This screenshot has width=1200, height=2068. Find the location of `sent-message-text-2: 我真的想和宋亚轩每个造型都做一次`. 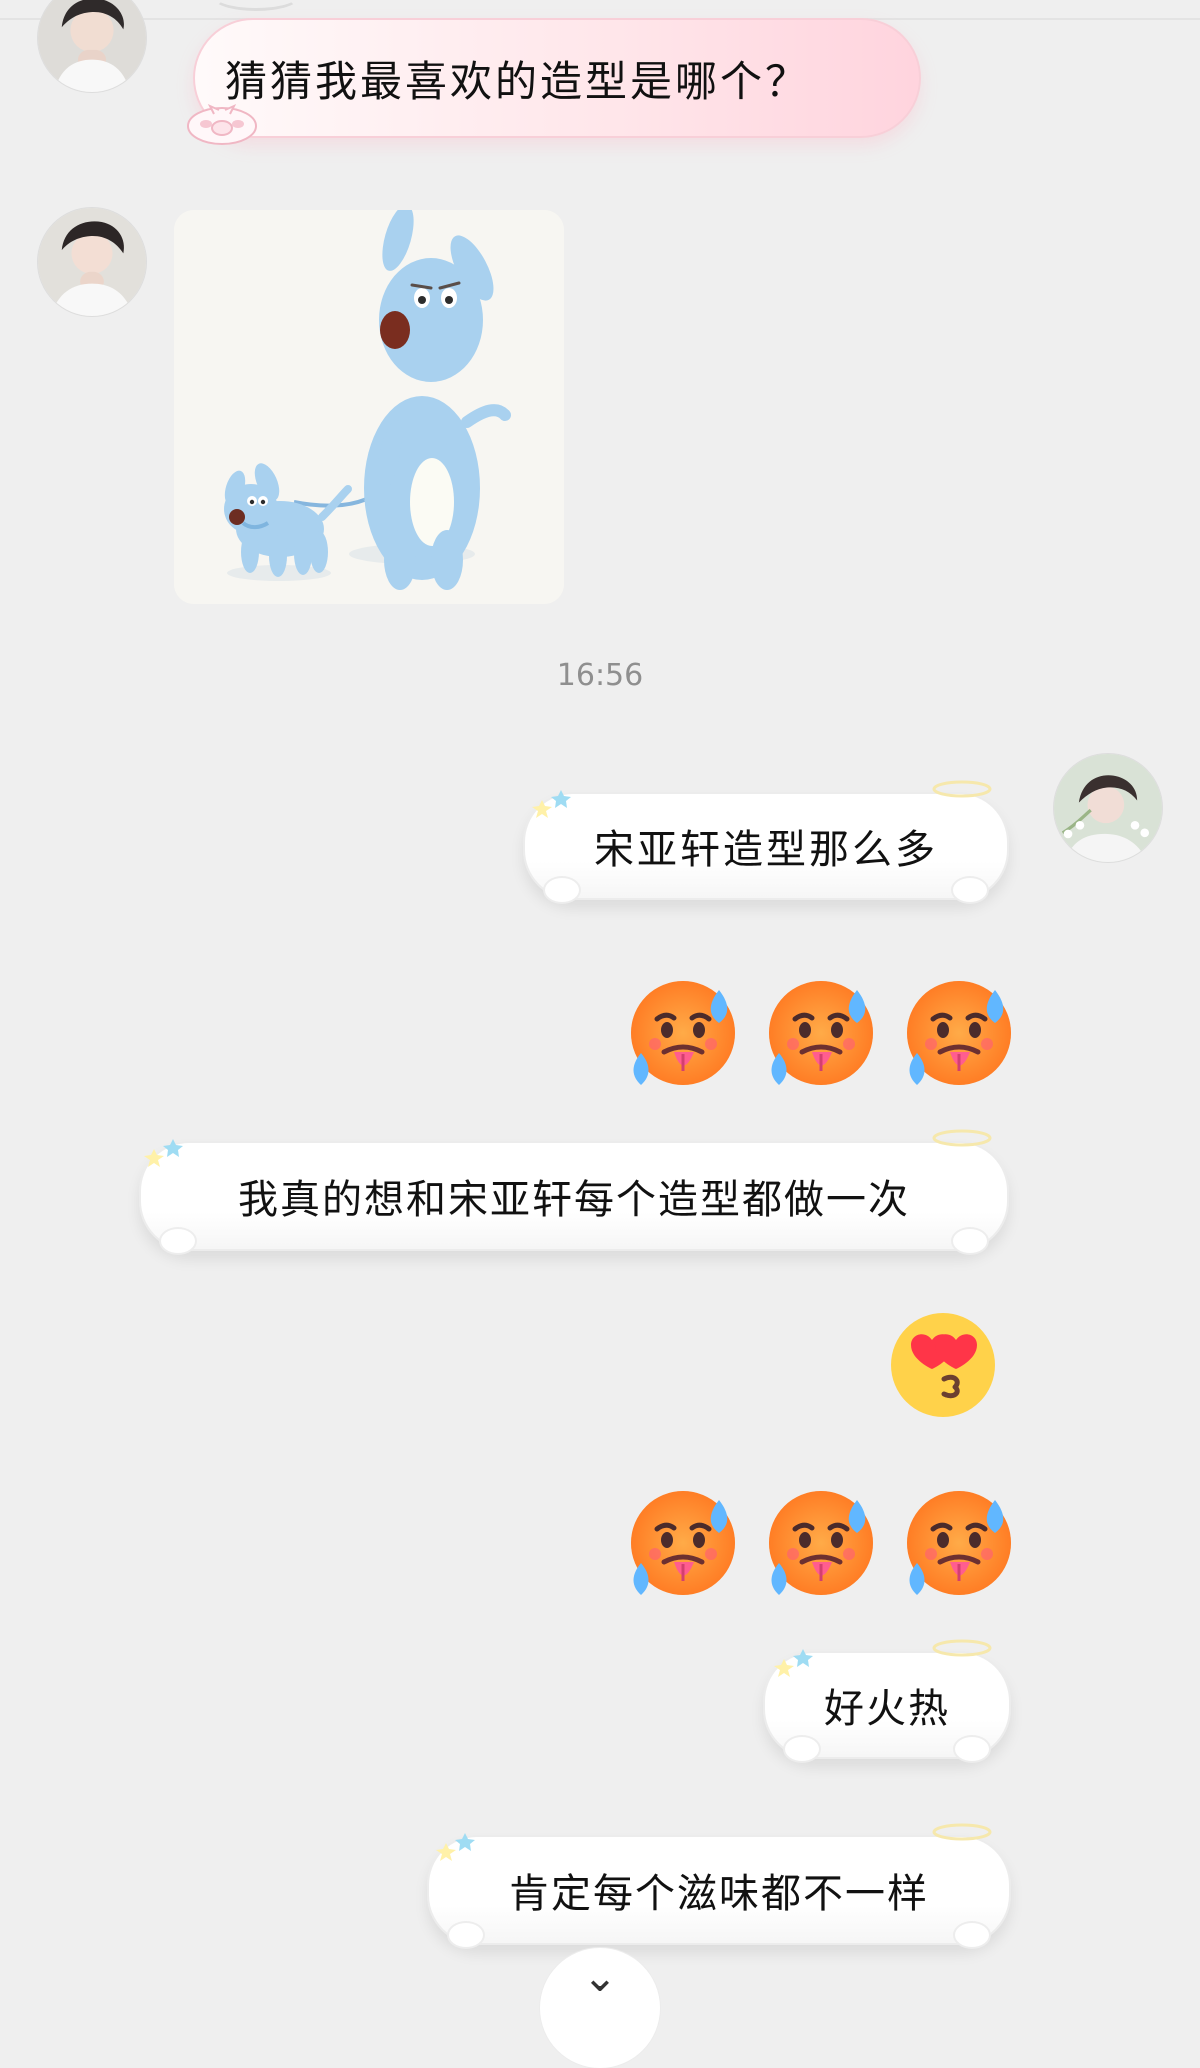

sent-message-text-2: 我真的想和宋亚轩每个造型都做一次 is located at coordinates (574, 1200).